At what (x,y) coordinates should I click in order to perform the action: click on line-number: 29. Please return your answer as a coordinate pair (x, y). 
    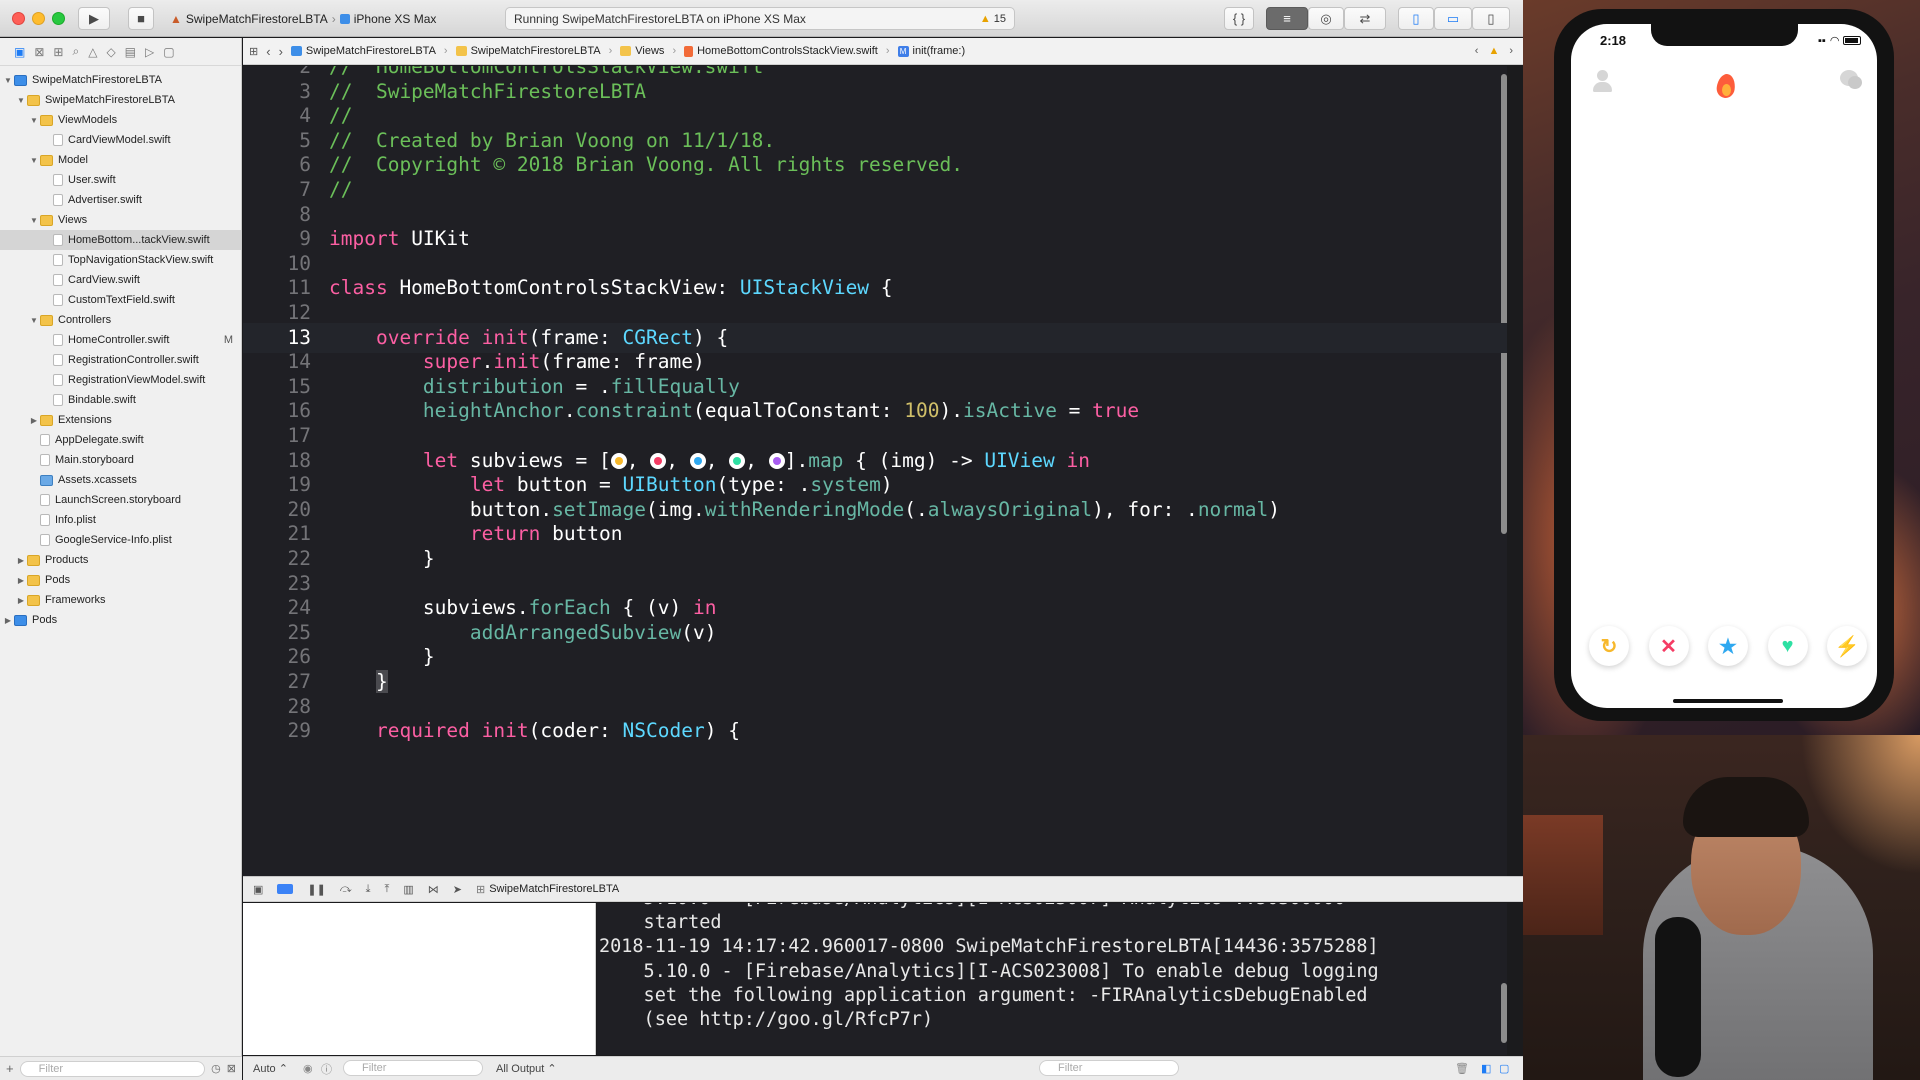
    Looking at the image, I should click on (277, 731).